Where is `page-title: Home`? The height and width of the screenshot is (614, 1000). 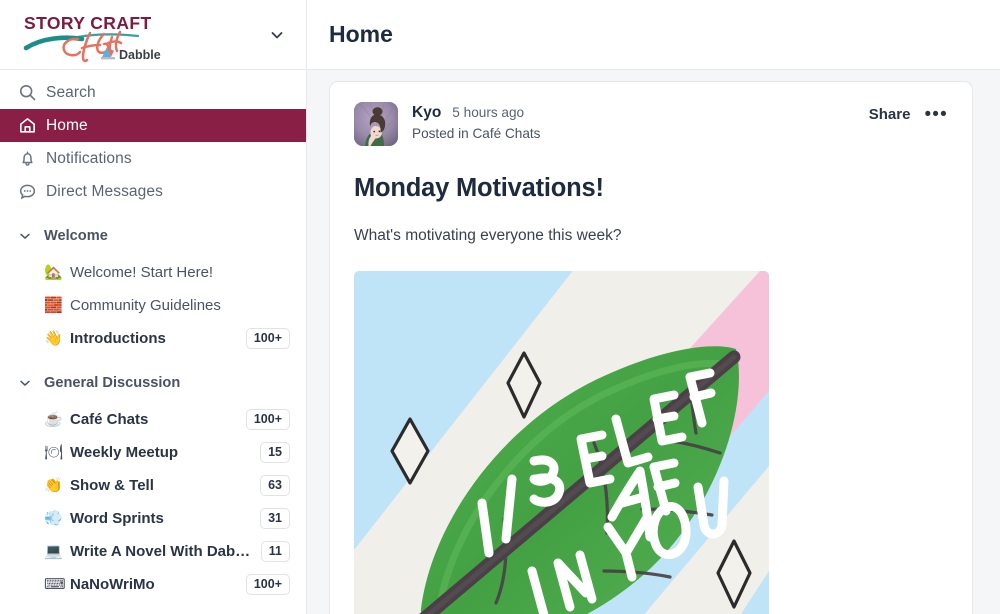
page-title: Home is located at coordinates (361, 34).